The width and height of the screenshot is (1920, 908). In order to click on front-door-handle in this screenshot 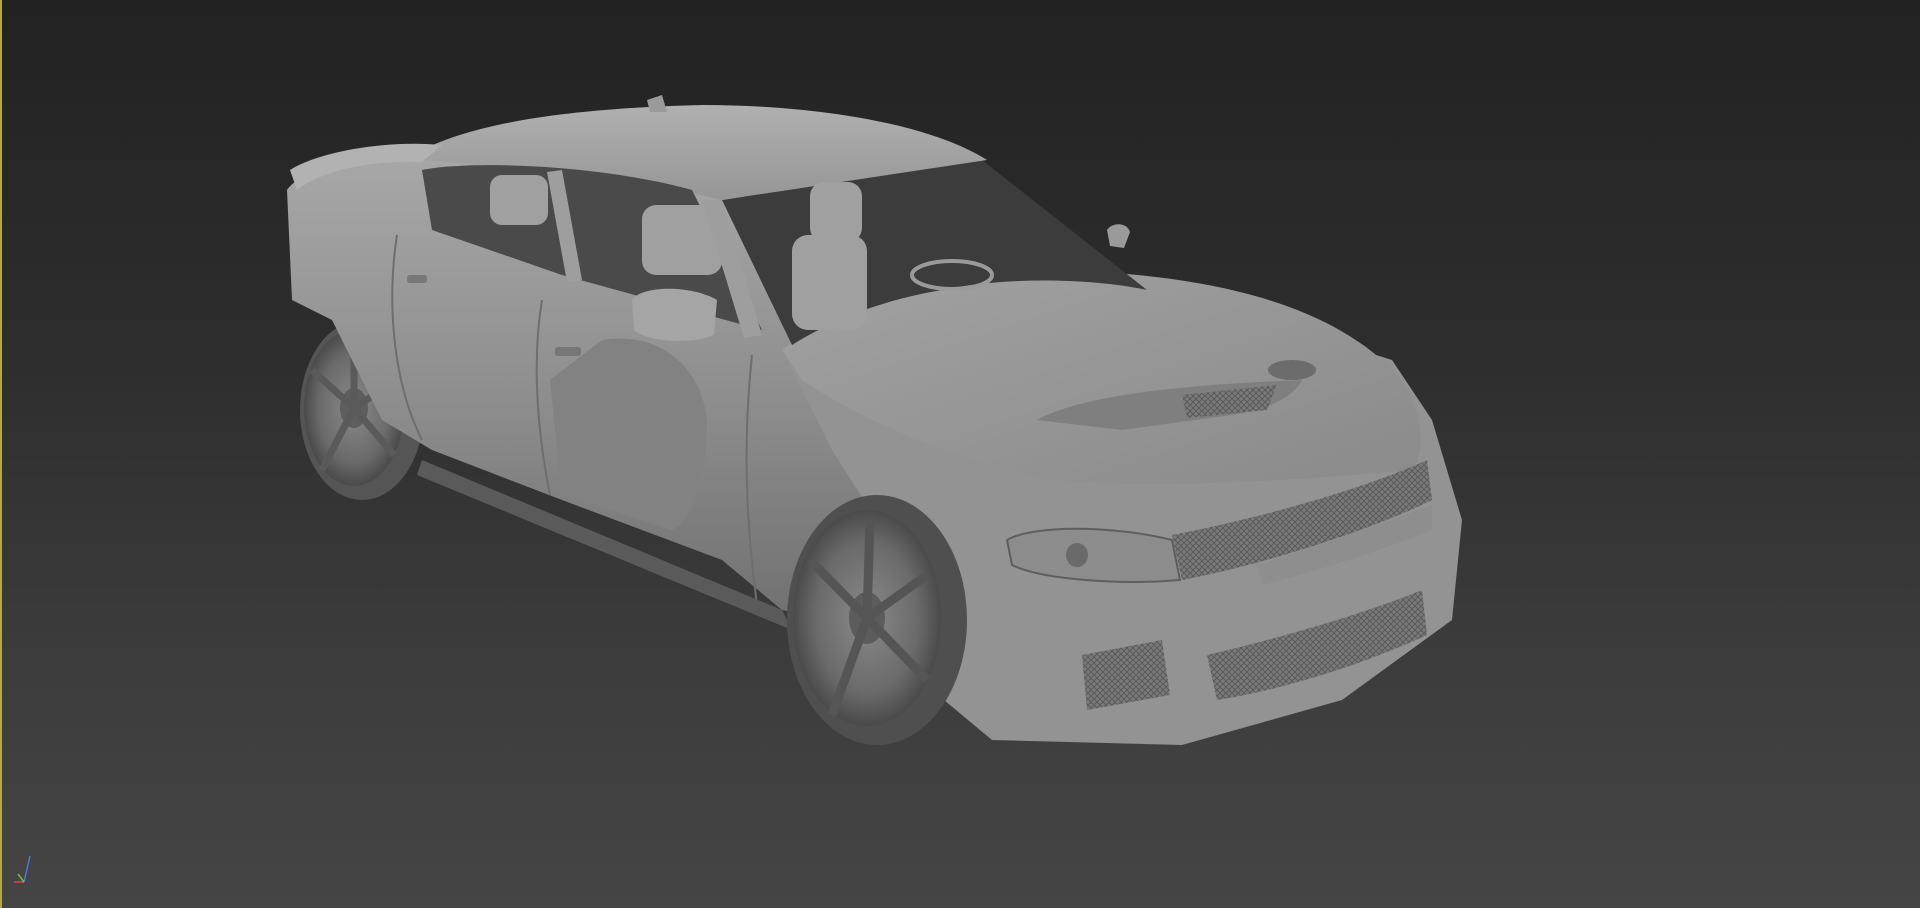, I will do `click(568, 351)`.